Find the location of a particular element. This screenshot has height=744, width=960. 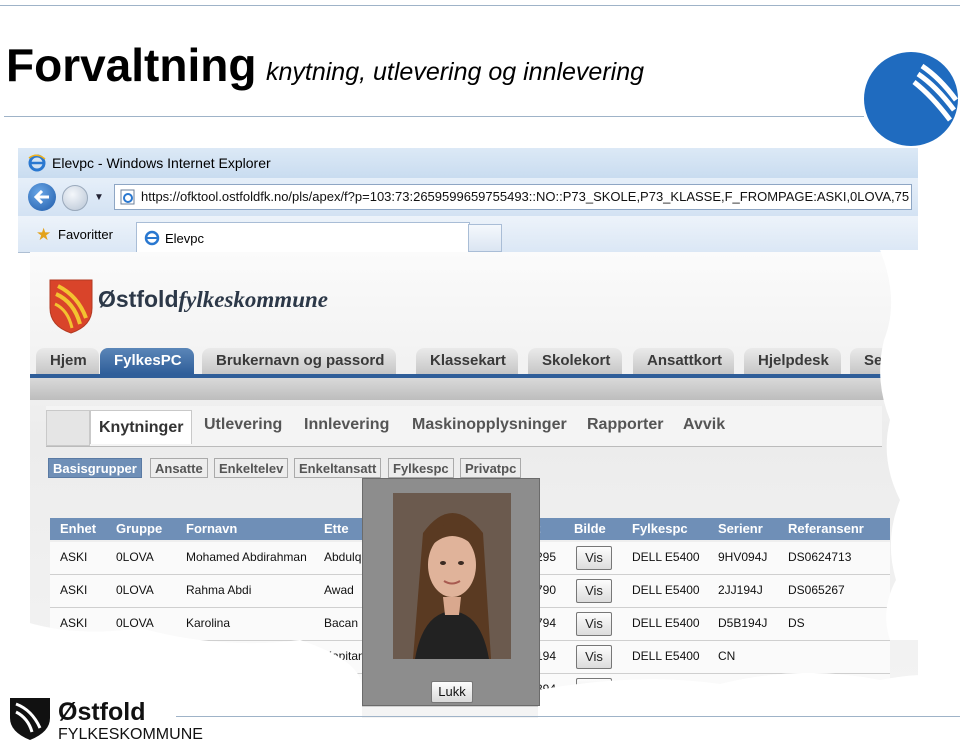

subtab-avvik: Avvik is located at coordinates (704, 425).